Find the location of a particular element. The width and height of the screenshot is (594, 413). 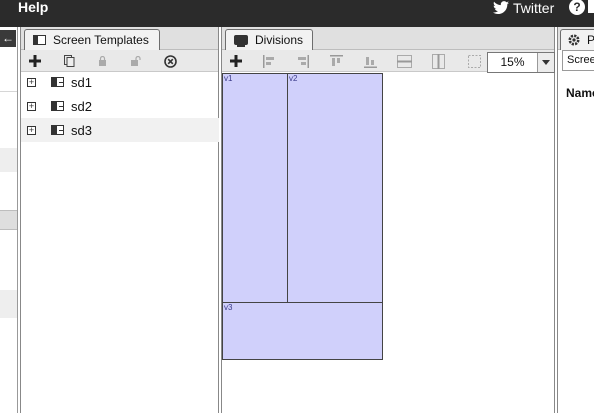

division-label: v2 is located at coordinates (293, 78).